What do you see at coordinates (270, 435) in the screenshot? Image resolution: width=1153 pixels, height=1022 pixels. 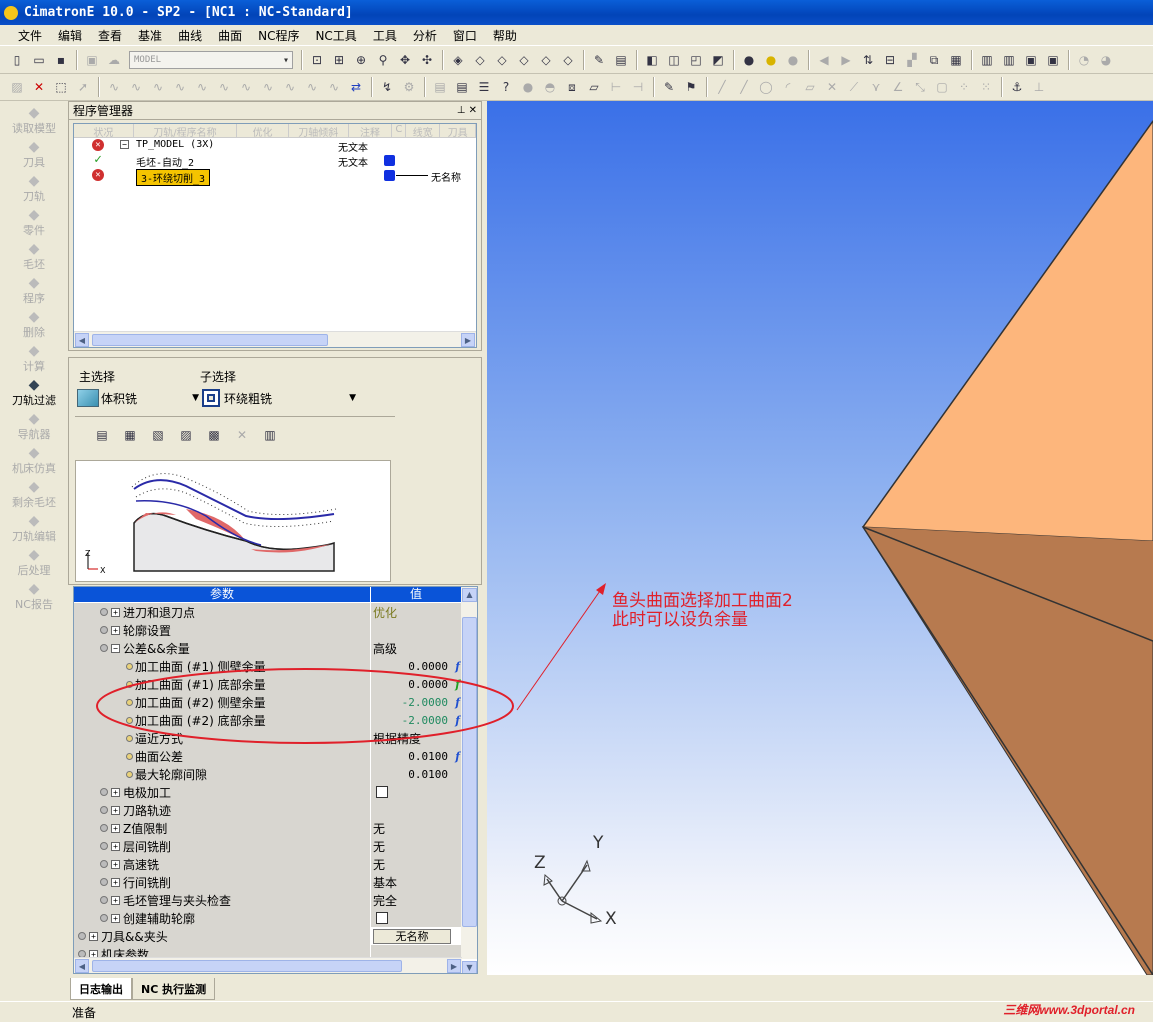 I see `filter-param-icon: ▥` at bounding box center [270, 435].